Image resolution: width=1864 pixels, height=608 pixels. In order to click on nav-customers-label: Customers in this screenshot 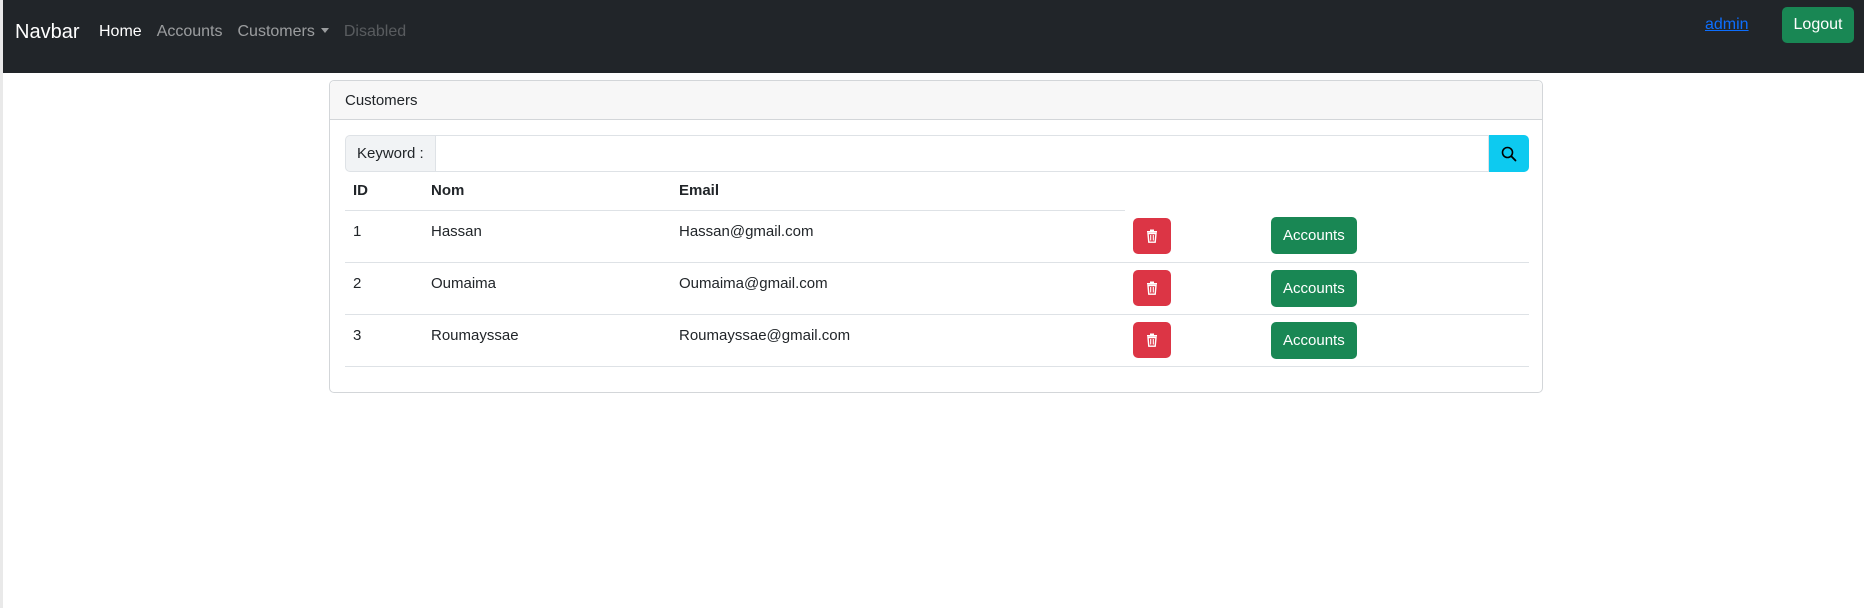, I will do `click(276, 31)`.